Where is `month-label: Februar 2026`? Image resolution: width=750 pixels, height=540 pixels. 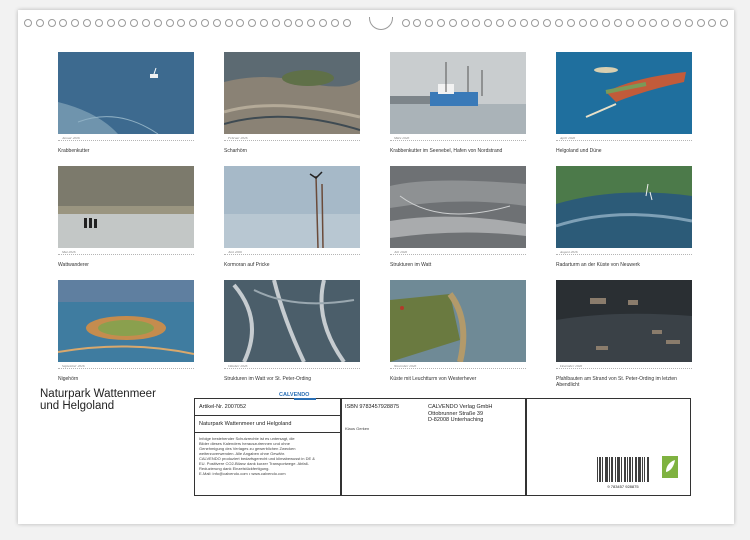
month-label: Februar 2026 is located at coordinates (238, 138).